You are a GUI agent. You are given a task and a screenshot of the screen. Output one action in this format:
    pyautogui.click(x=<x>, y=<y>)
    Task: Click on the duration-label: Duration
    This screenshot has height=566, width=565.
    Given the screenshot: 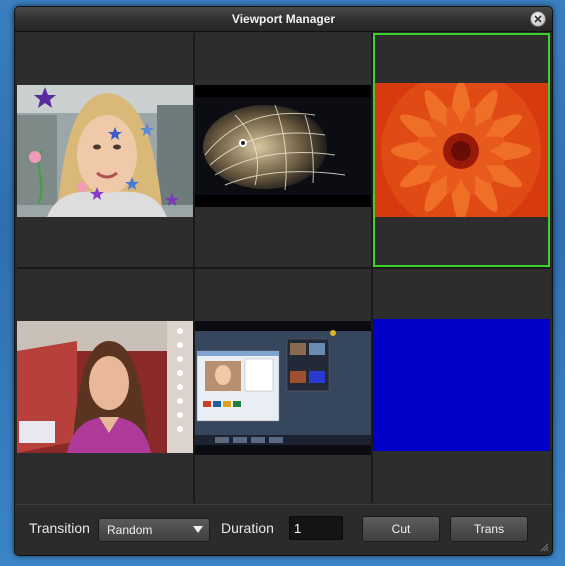 What is the action you would take?
    pyautogui.click(x=247, y=528)
    